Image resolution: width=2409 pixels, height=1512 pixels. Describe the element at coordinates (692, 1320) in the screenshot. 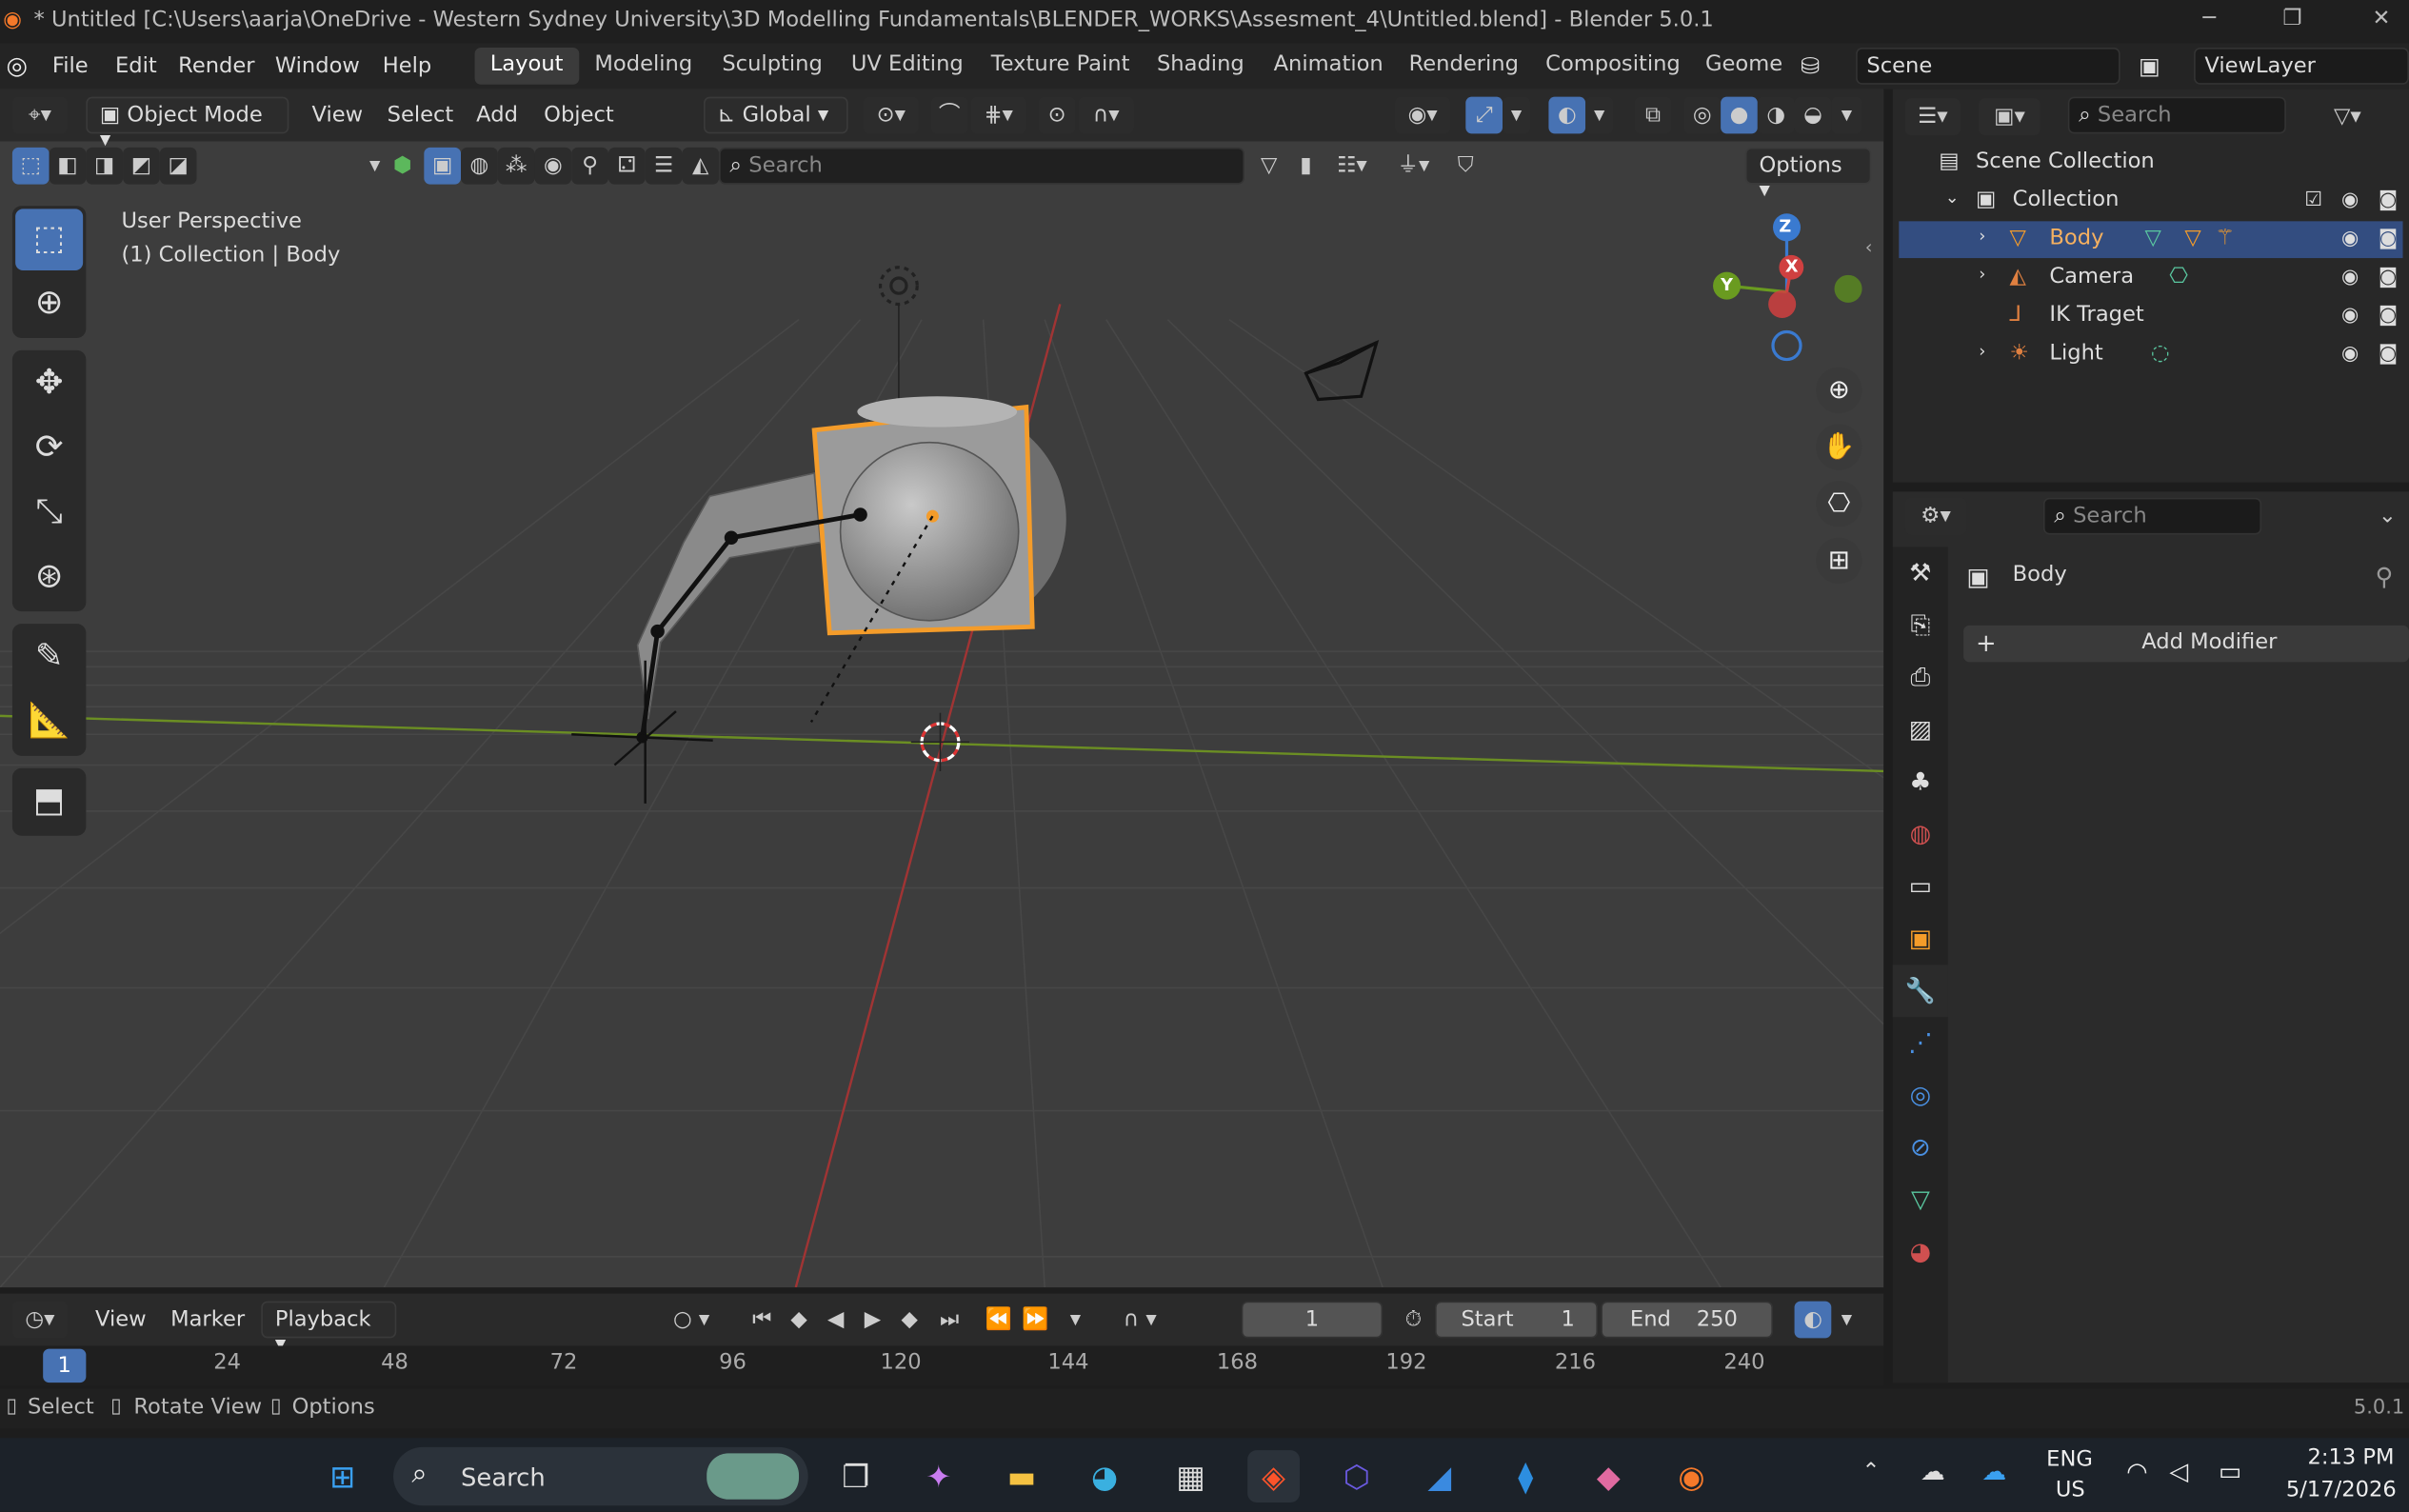

I see `keying-icon: ○ ▾` at that location.